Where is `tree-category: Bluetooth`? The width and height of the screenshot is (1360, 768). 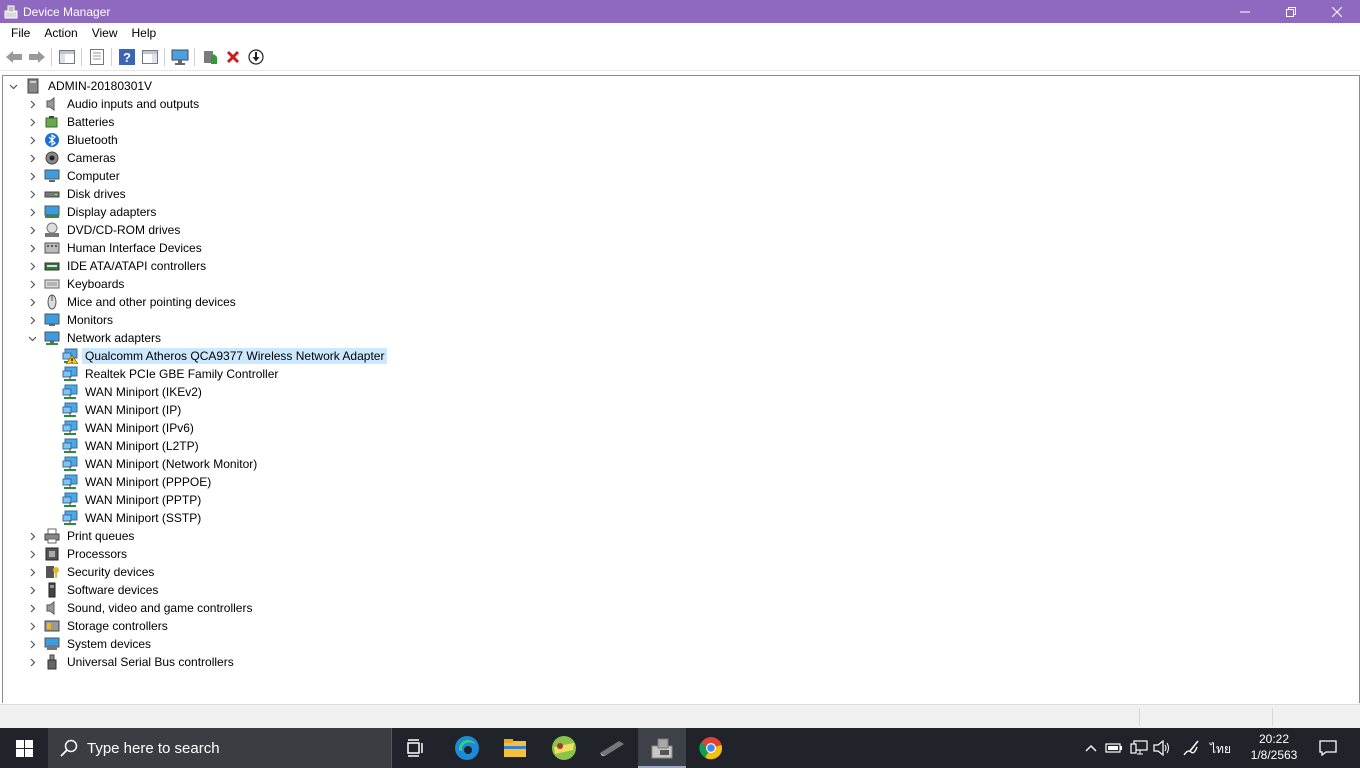 tree-category: Bluetooth is located at coordinates (73, 140).